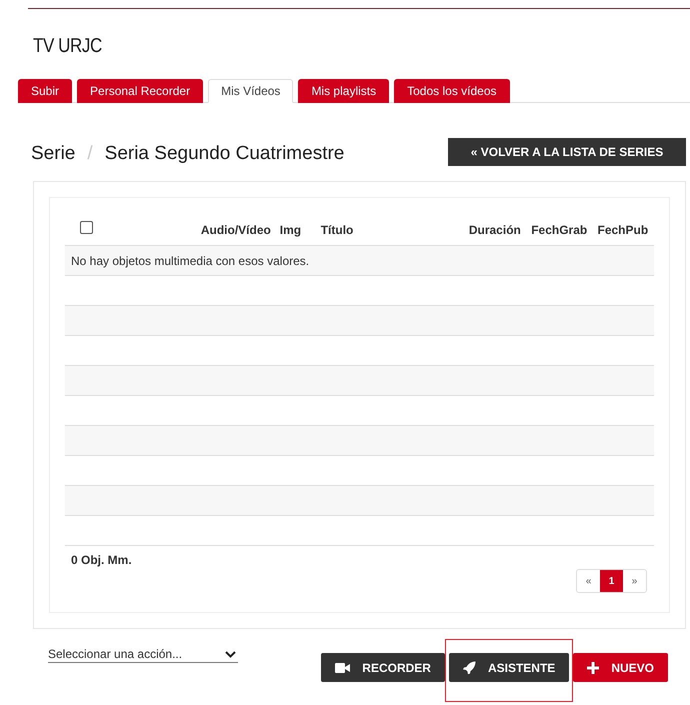 This screenshot has width=690, height=705. What do you see at coordinates (224, 153) in the screenshot?
I see `page-heading: Seria Segundo Cuatrimestre` at bounding box center [224, 153].